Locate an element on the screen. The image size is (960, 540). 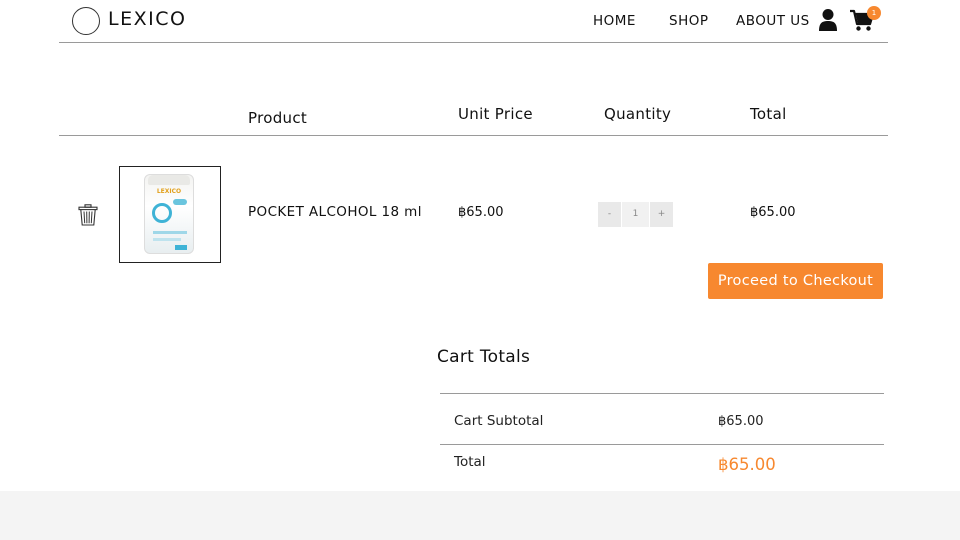
brand-name: LEXICO is located at coordinates (147, 19).